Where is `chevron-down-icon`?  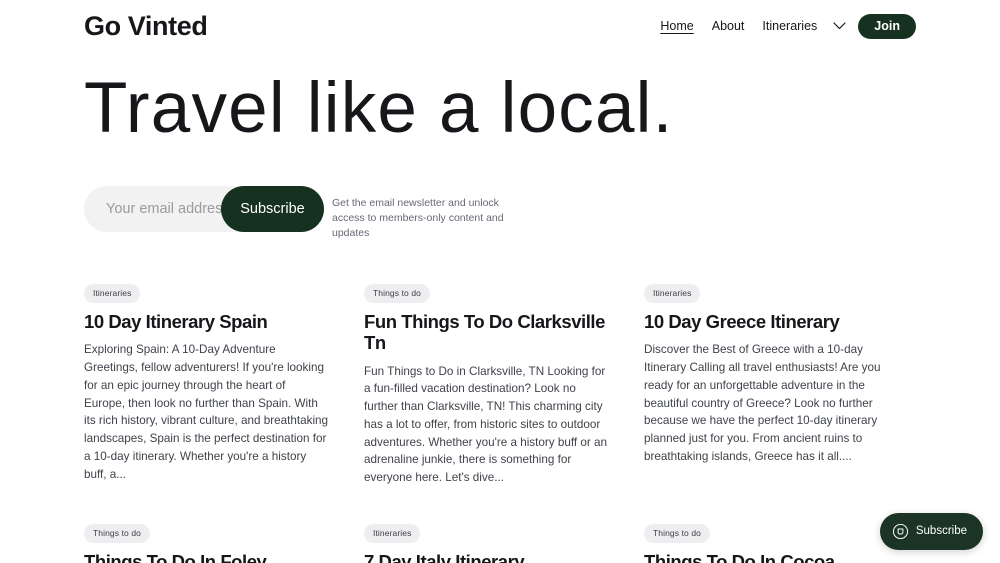
chevron-down-icon is located at coordinates (839, 26).